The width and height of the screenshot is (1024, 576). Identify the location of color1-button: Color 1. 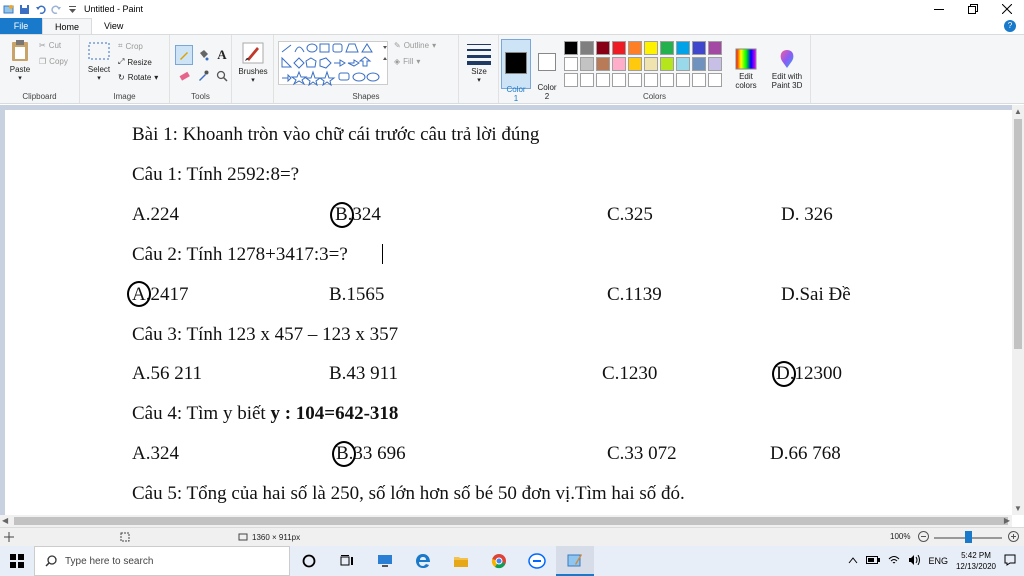
(516, 71).